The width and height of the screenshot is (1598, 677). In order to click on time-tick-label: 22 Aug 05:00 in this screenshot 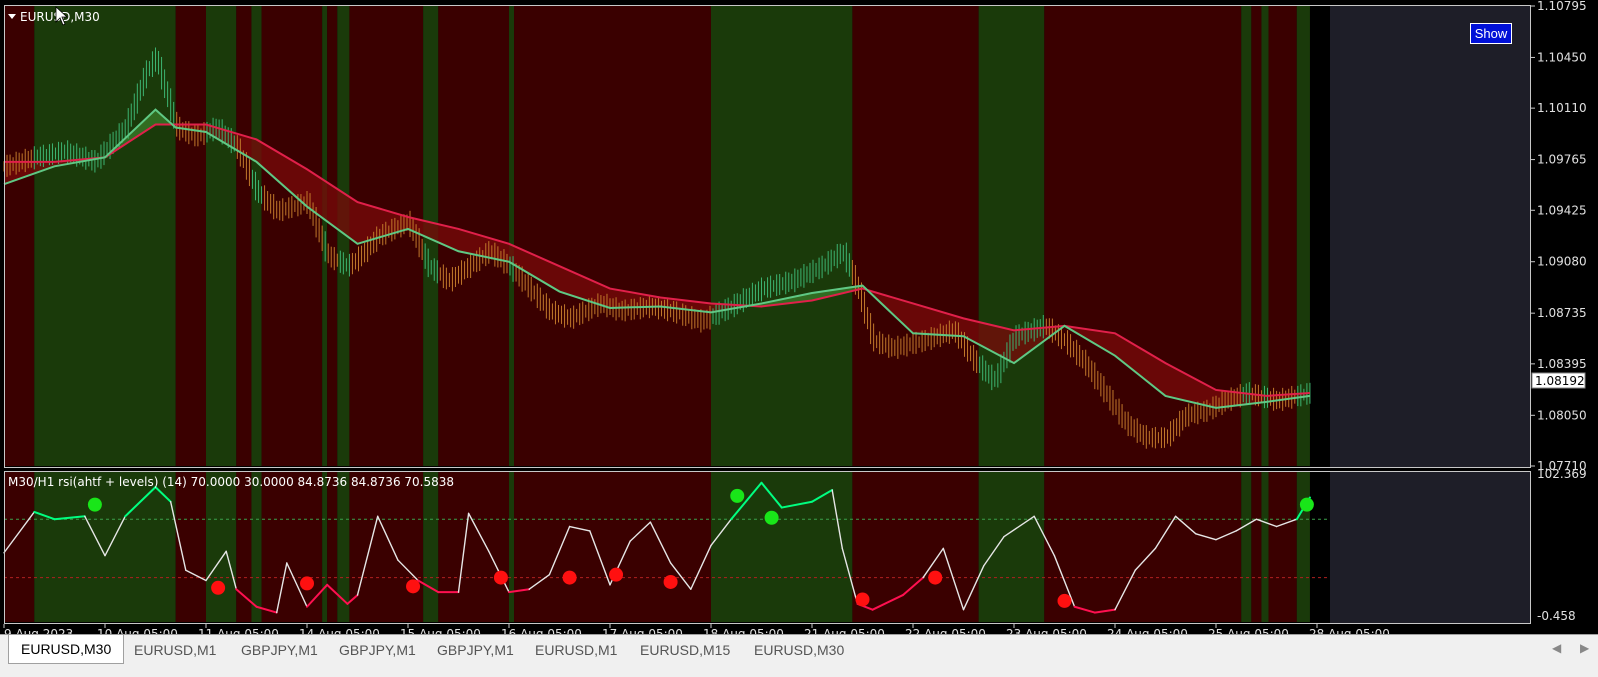, I will do `click(945, 630)`.